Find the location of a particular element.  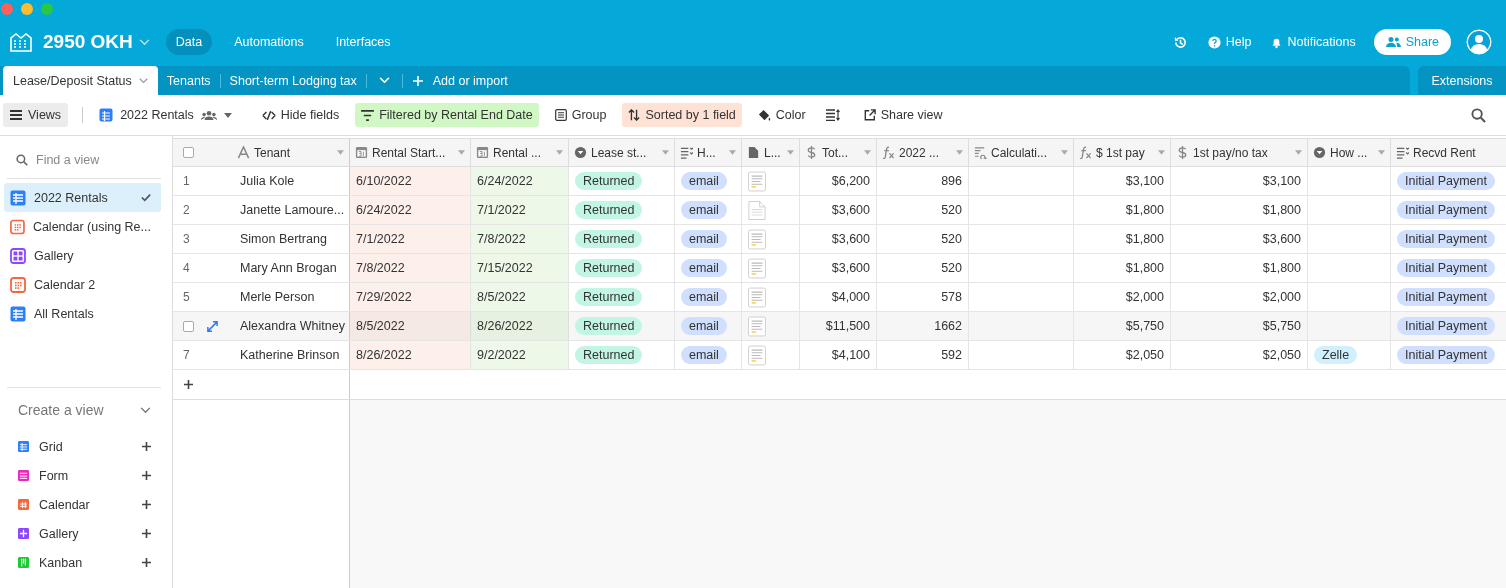

table-row: 5 Merle Person 7/29/2022 8/5/2022 Returned email $4,000 578 $2,000 $2,000 Initial Payment is located at coordinates (839, 297).